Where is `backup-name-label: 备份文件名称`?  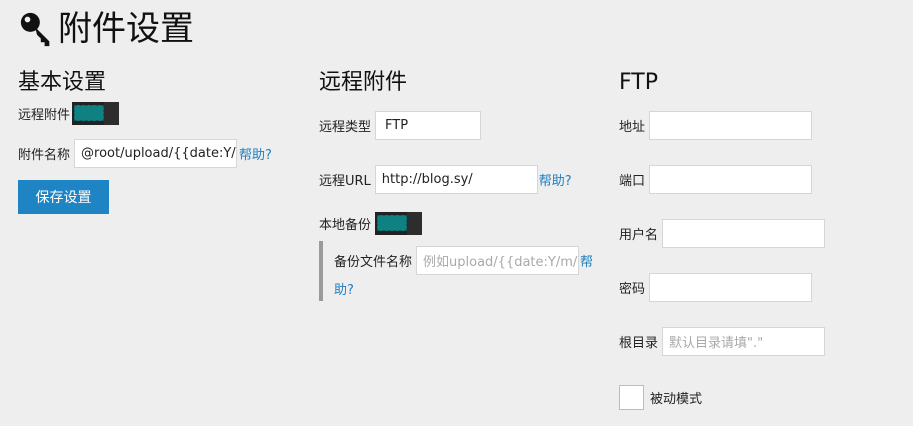
backup-name-label: 备份文件名称 is located at coordinates (373, 262).